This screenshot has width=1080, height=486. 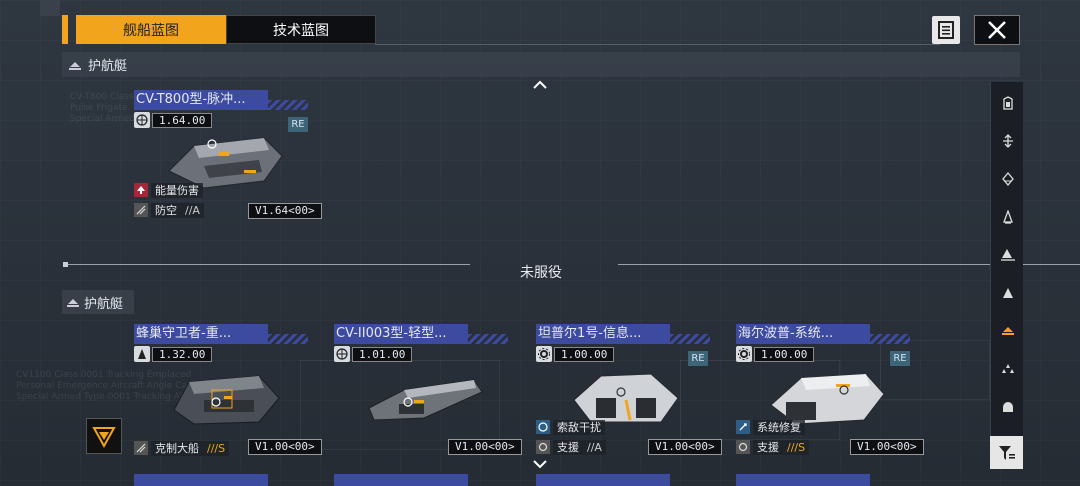 I want to click on tag-label: 索敌干扰, so click(x=579, y=427).